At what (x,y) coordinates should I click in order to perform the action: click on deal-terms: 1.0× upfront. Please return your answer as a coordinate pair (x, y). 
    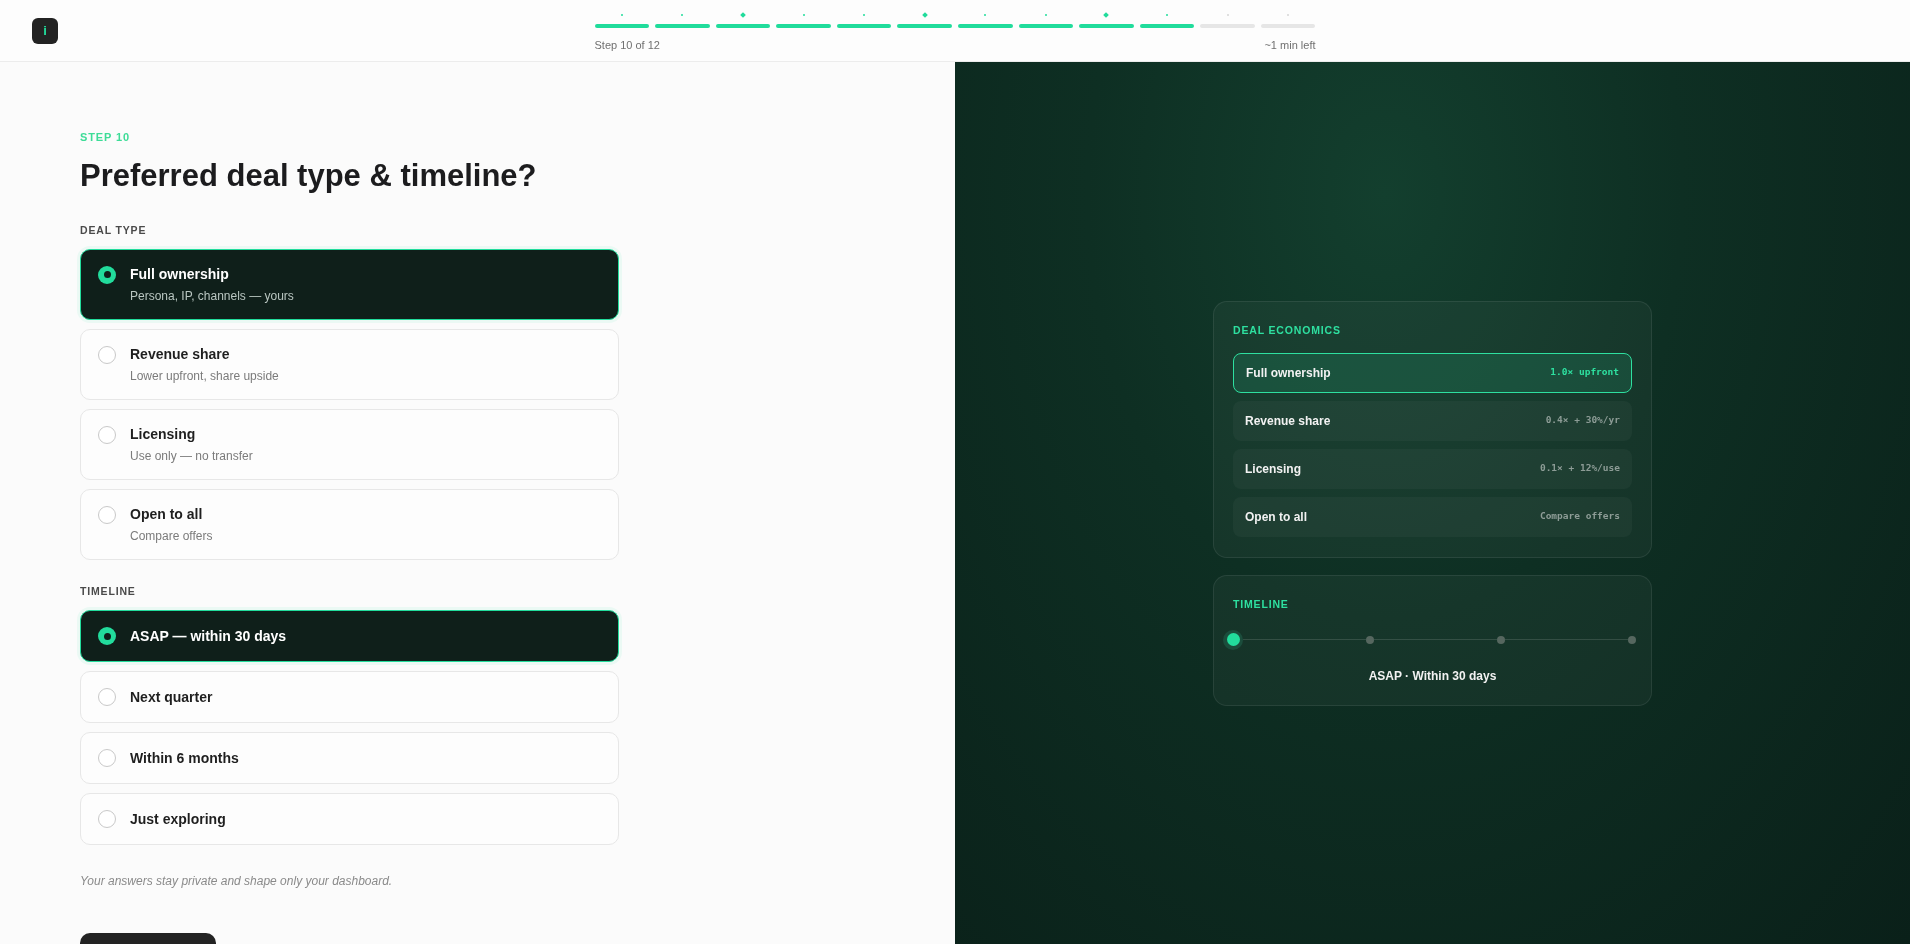
    Looking at the image, I should click on (1584, 372).